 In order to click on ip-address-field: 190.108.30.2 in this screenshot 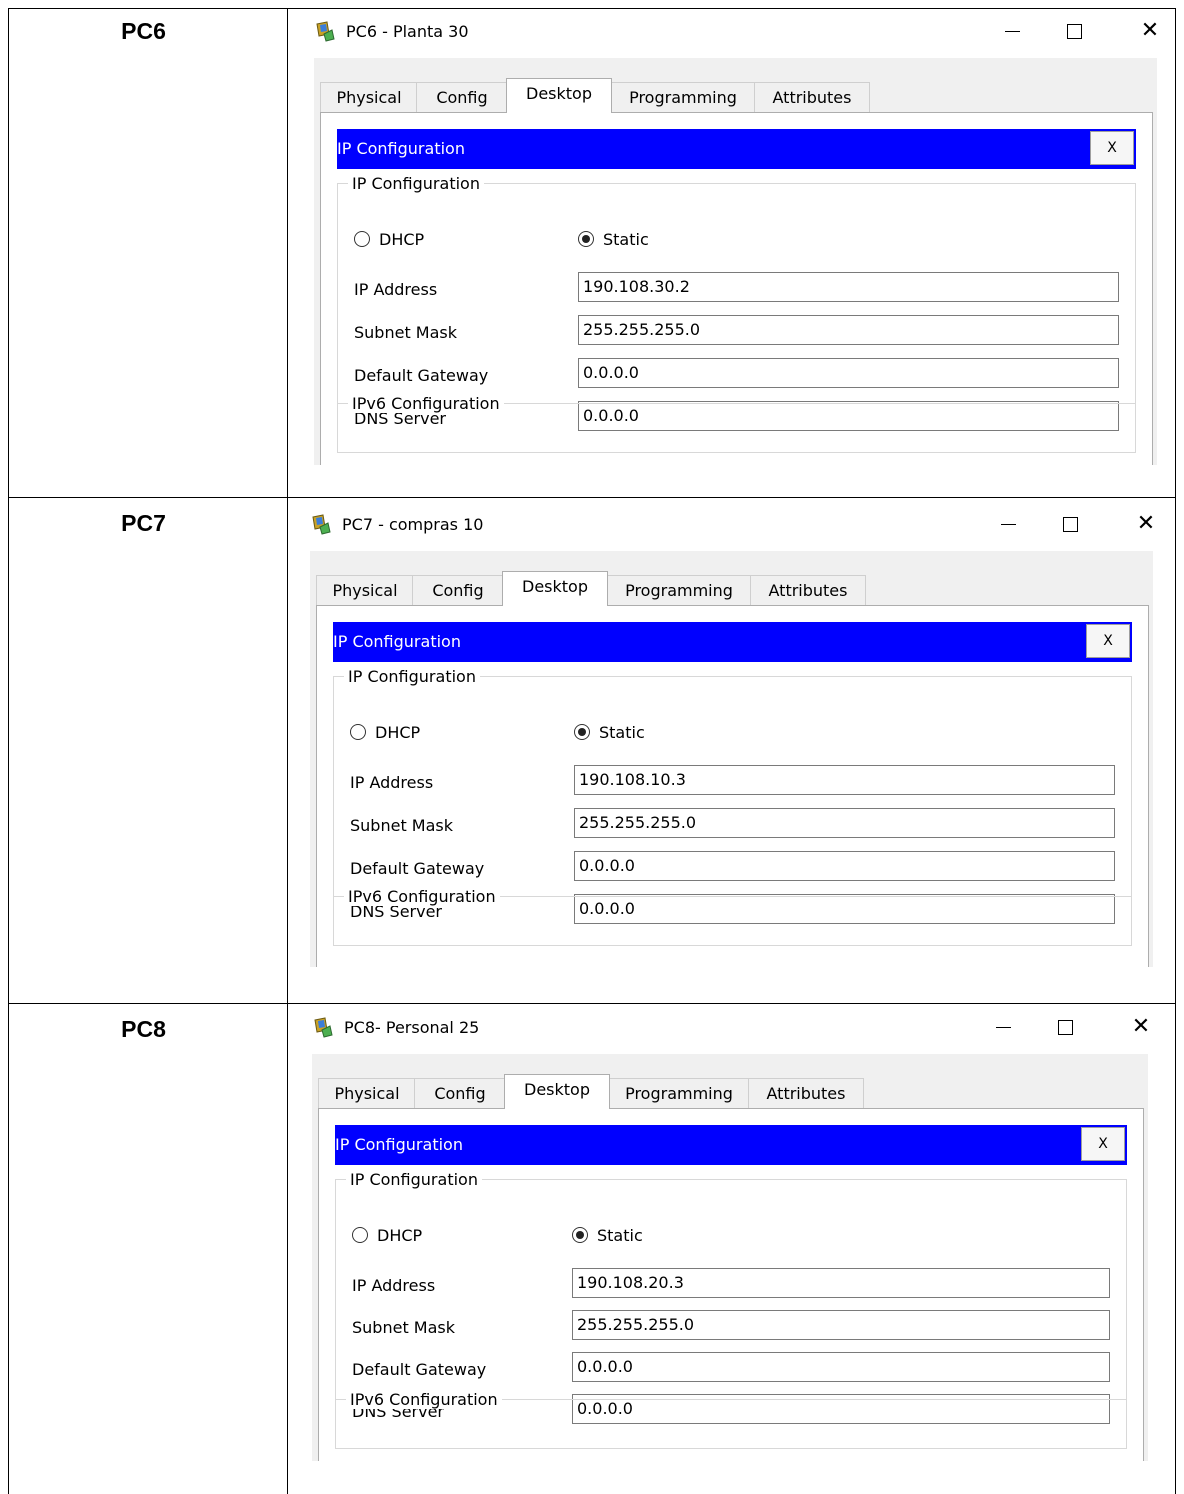, I will do `click(848, 287)`.